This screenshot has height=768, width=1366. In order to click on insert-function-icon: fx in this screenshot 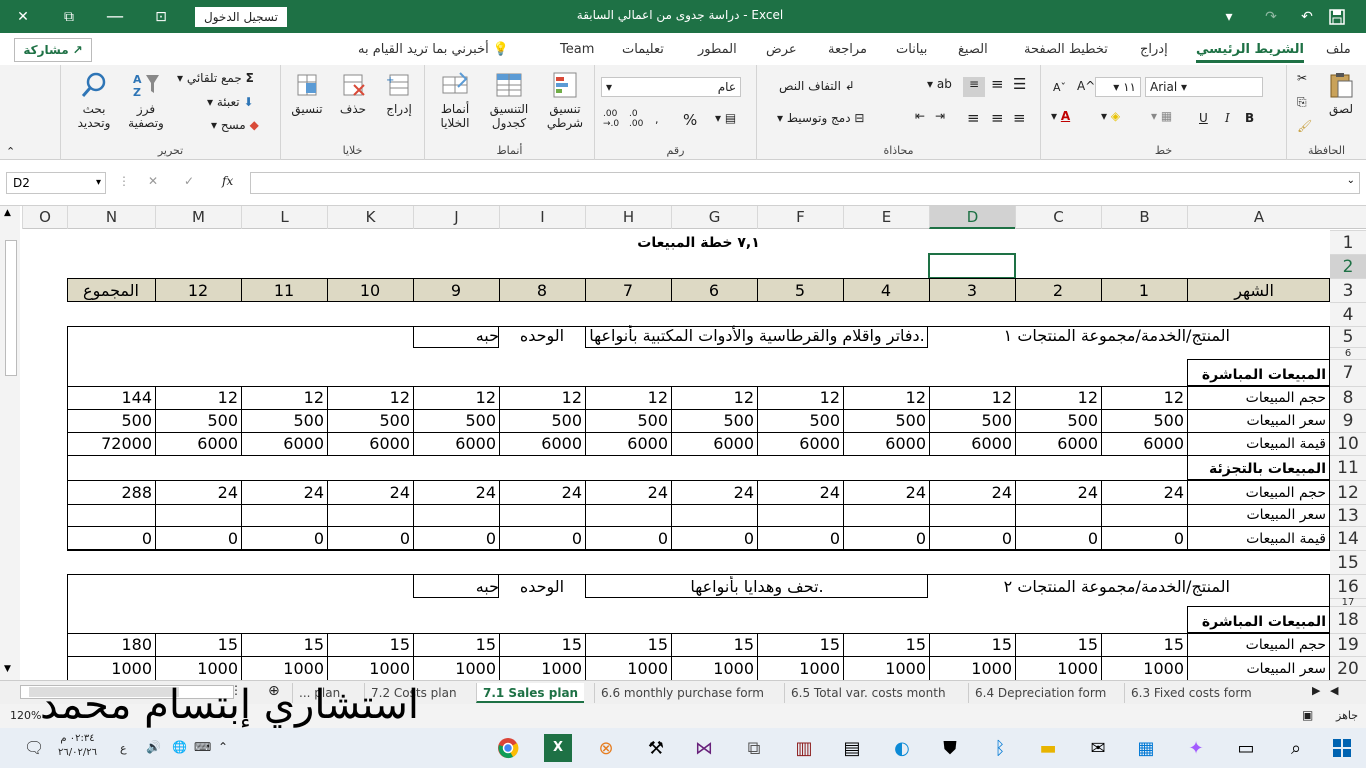, I will do `click(227, 181)`.